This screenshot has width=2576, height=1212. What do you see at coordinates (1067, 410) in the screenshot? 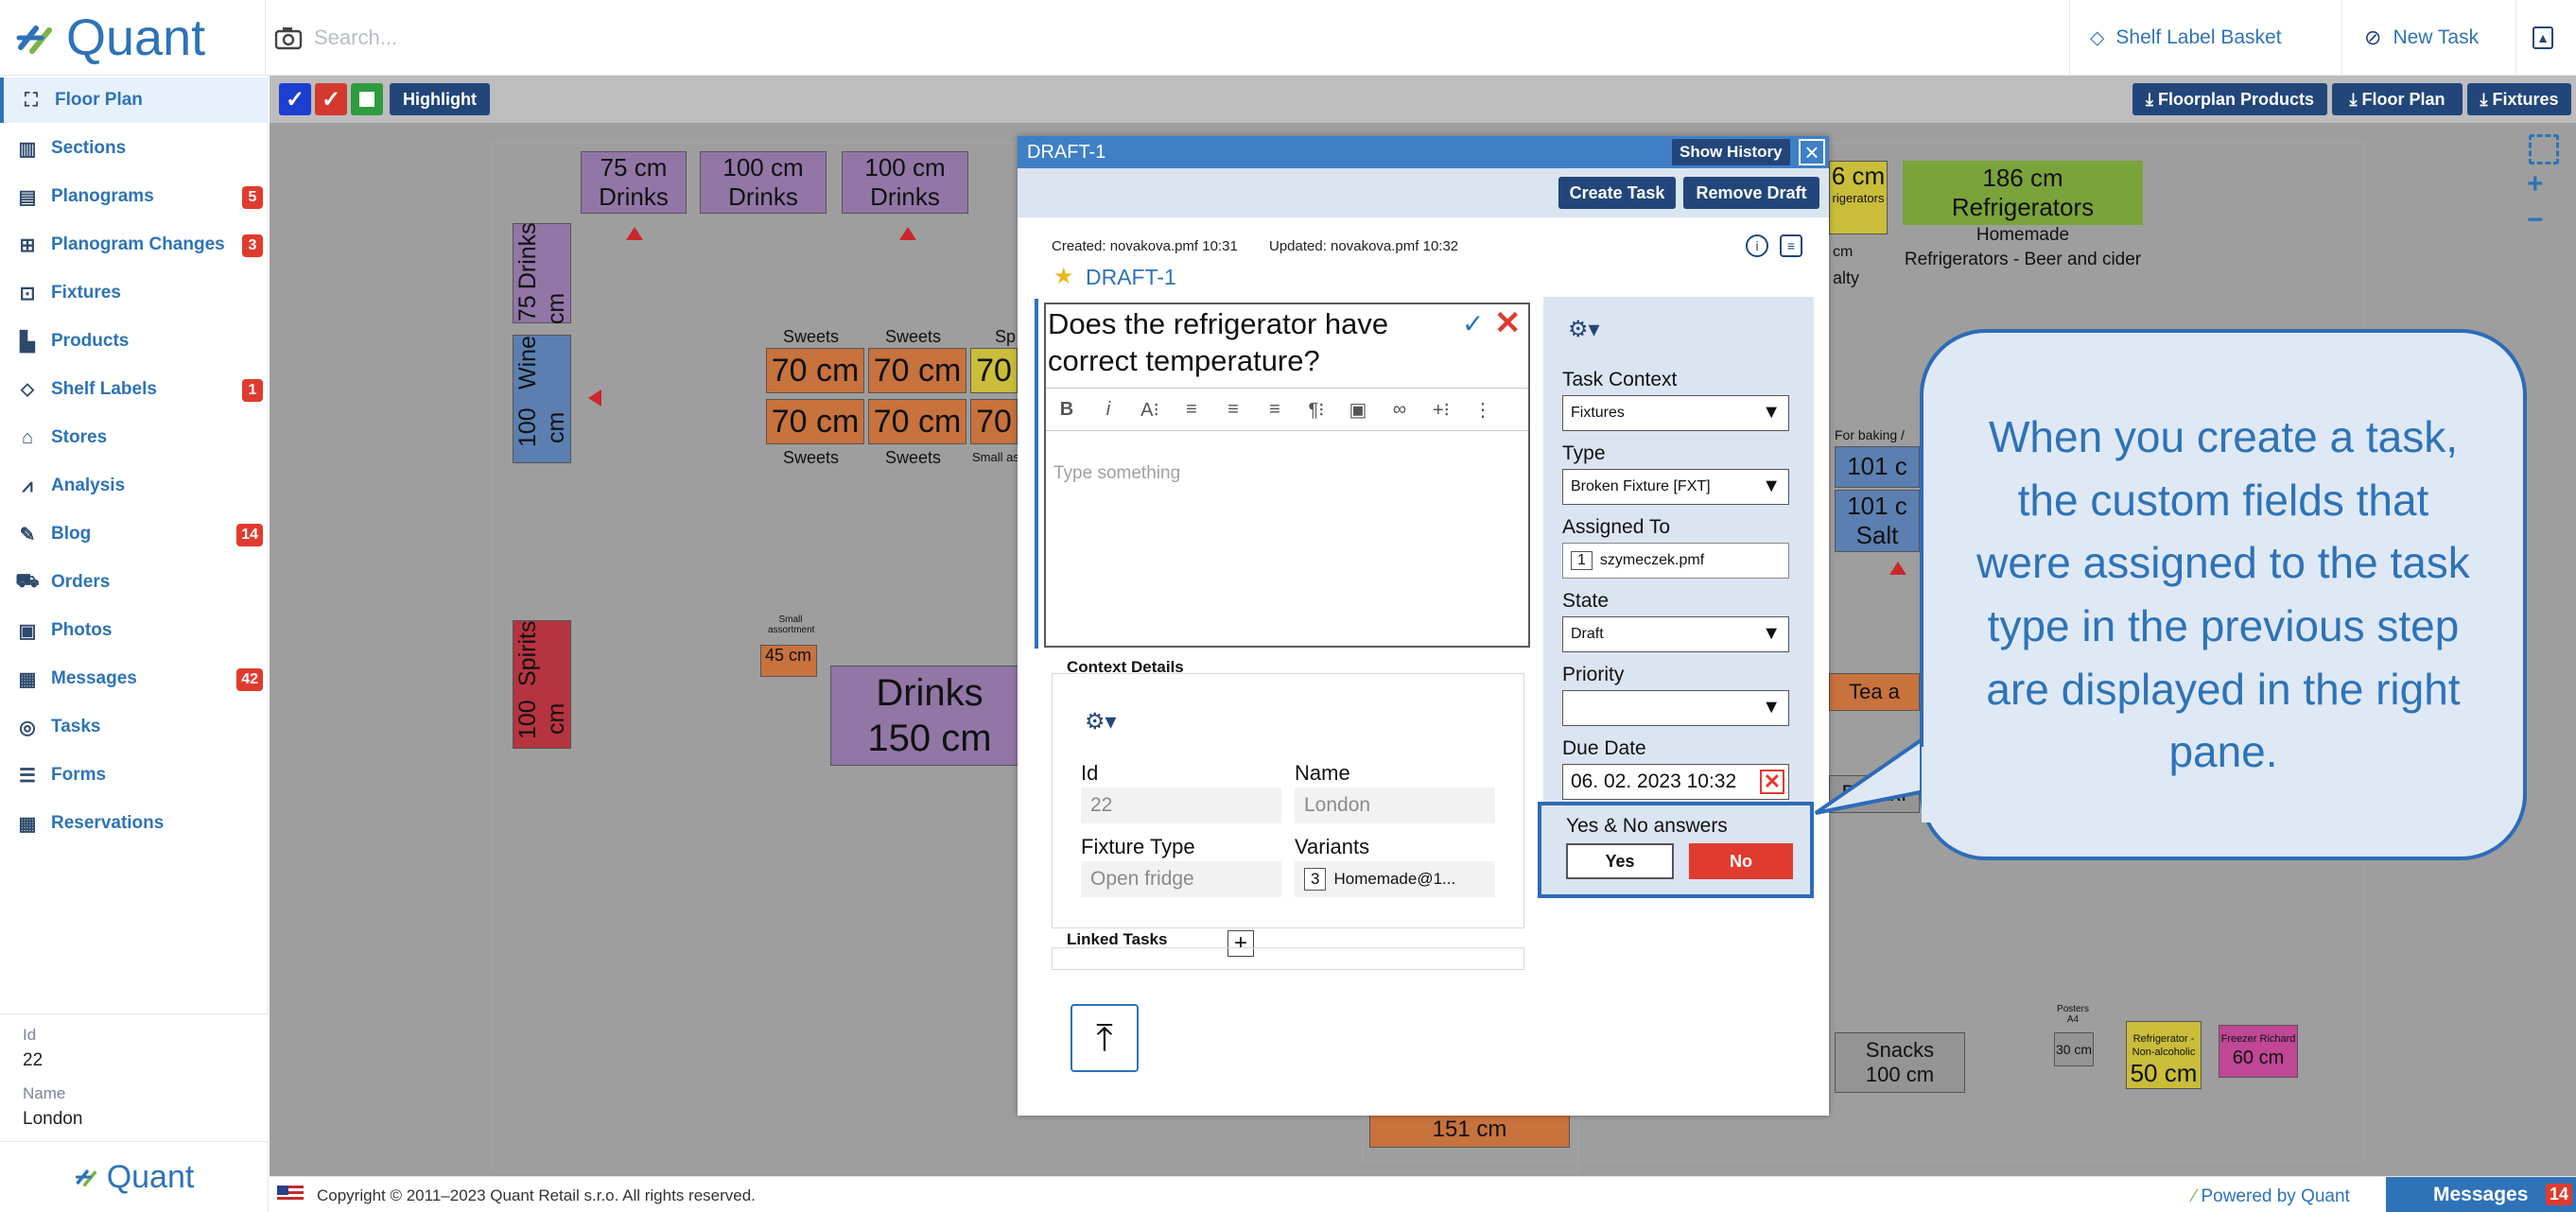
I see `bold-icon: B` at bounding box center [1067, 410].